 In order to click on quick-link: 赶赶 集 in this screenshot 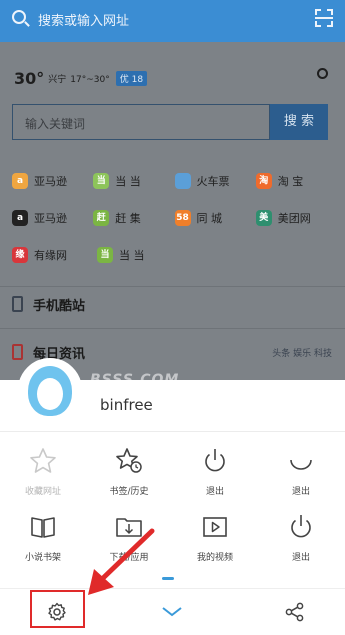, I will do `click(133, 217)`.